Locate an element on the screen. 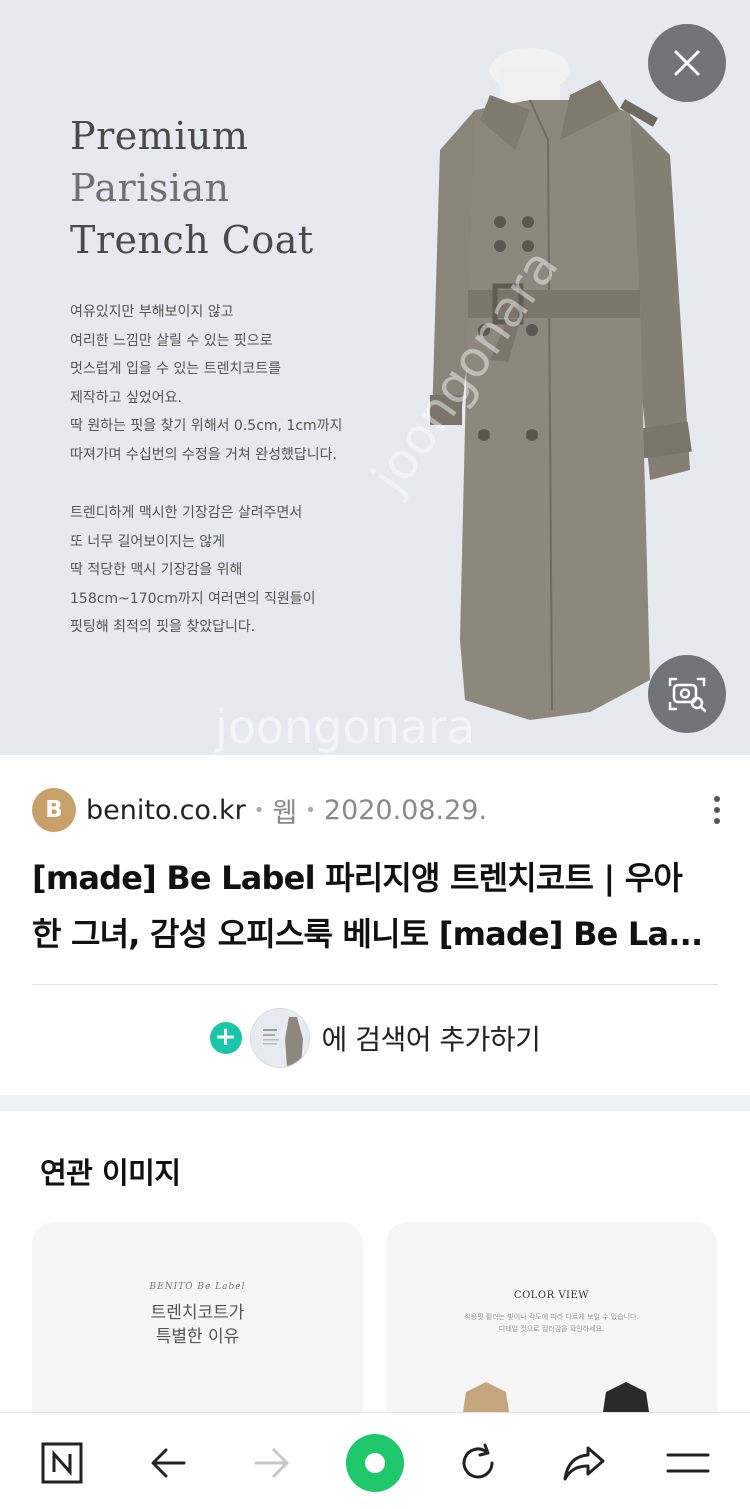  refresh-icon is located at coordinates (478, 1461).